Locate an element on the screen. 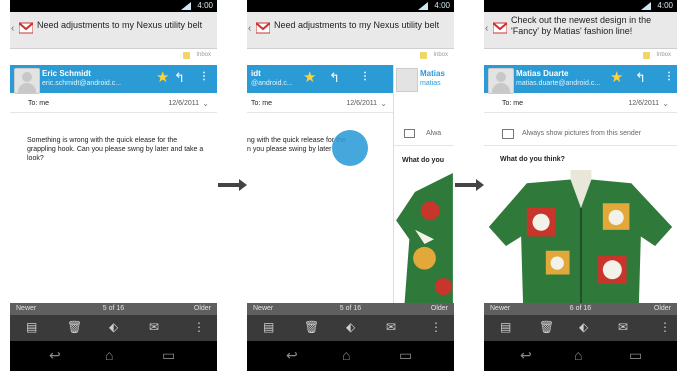  status-time: 4:00 is located at coordinates (442, 5).